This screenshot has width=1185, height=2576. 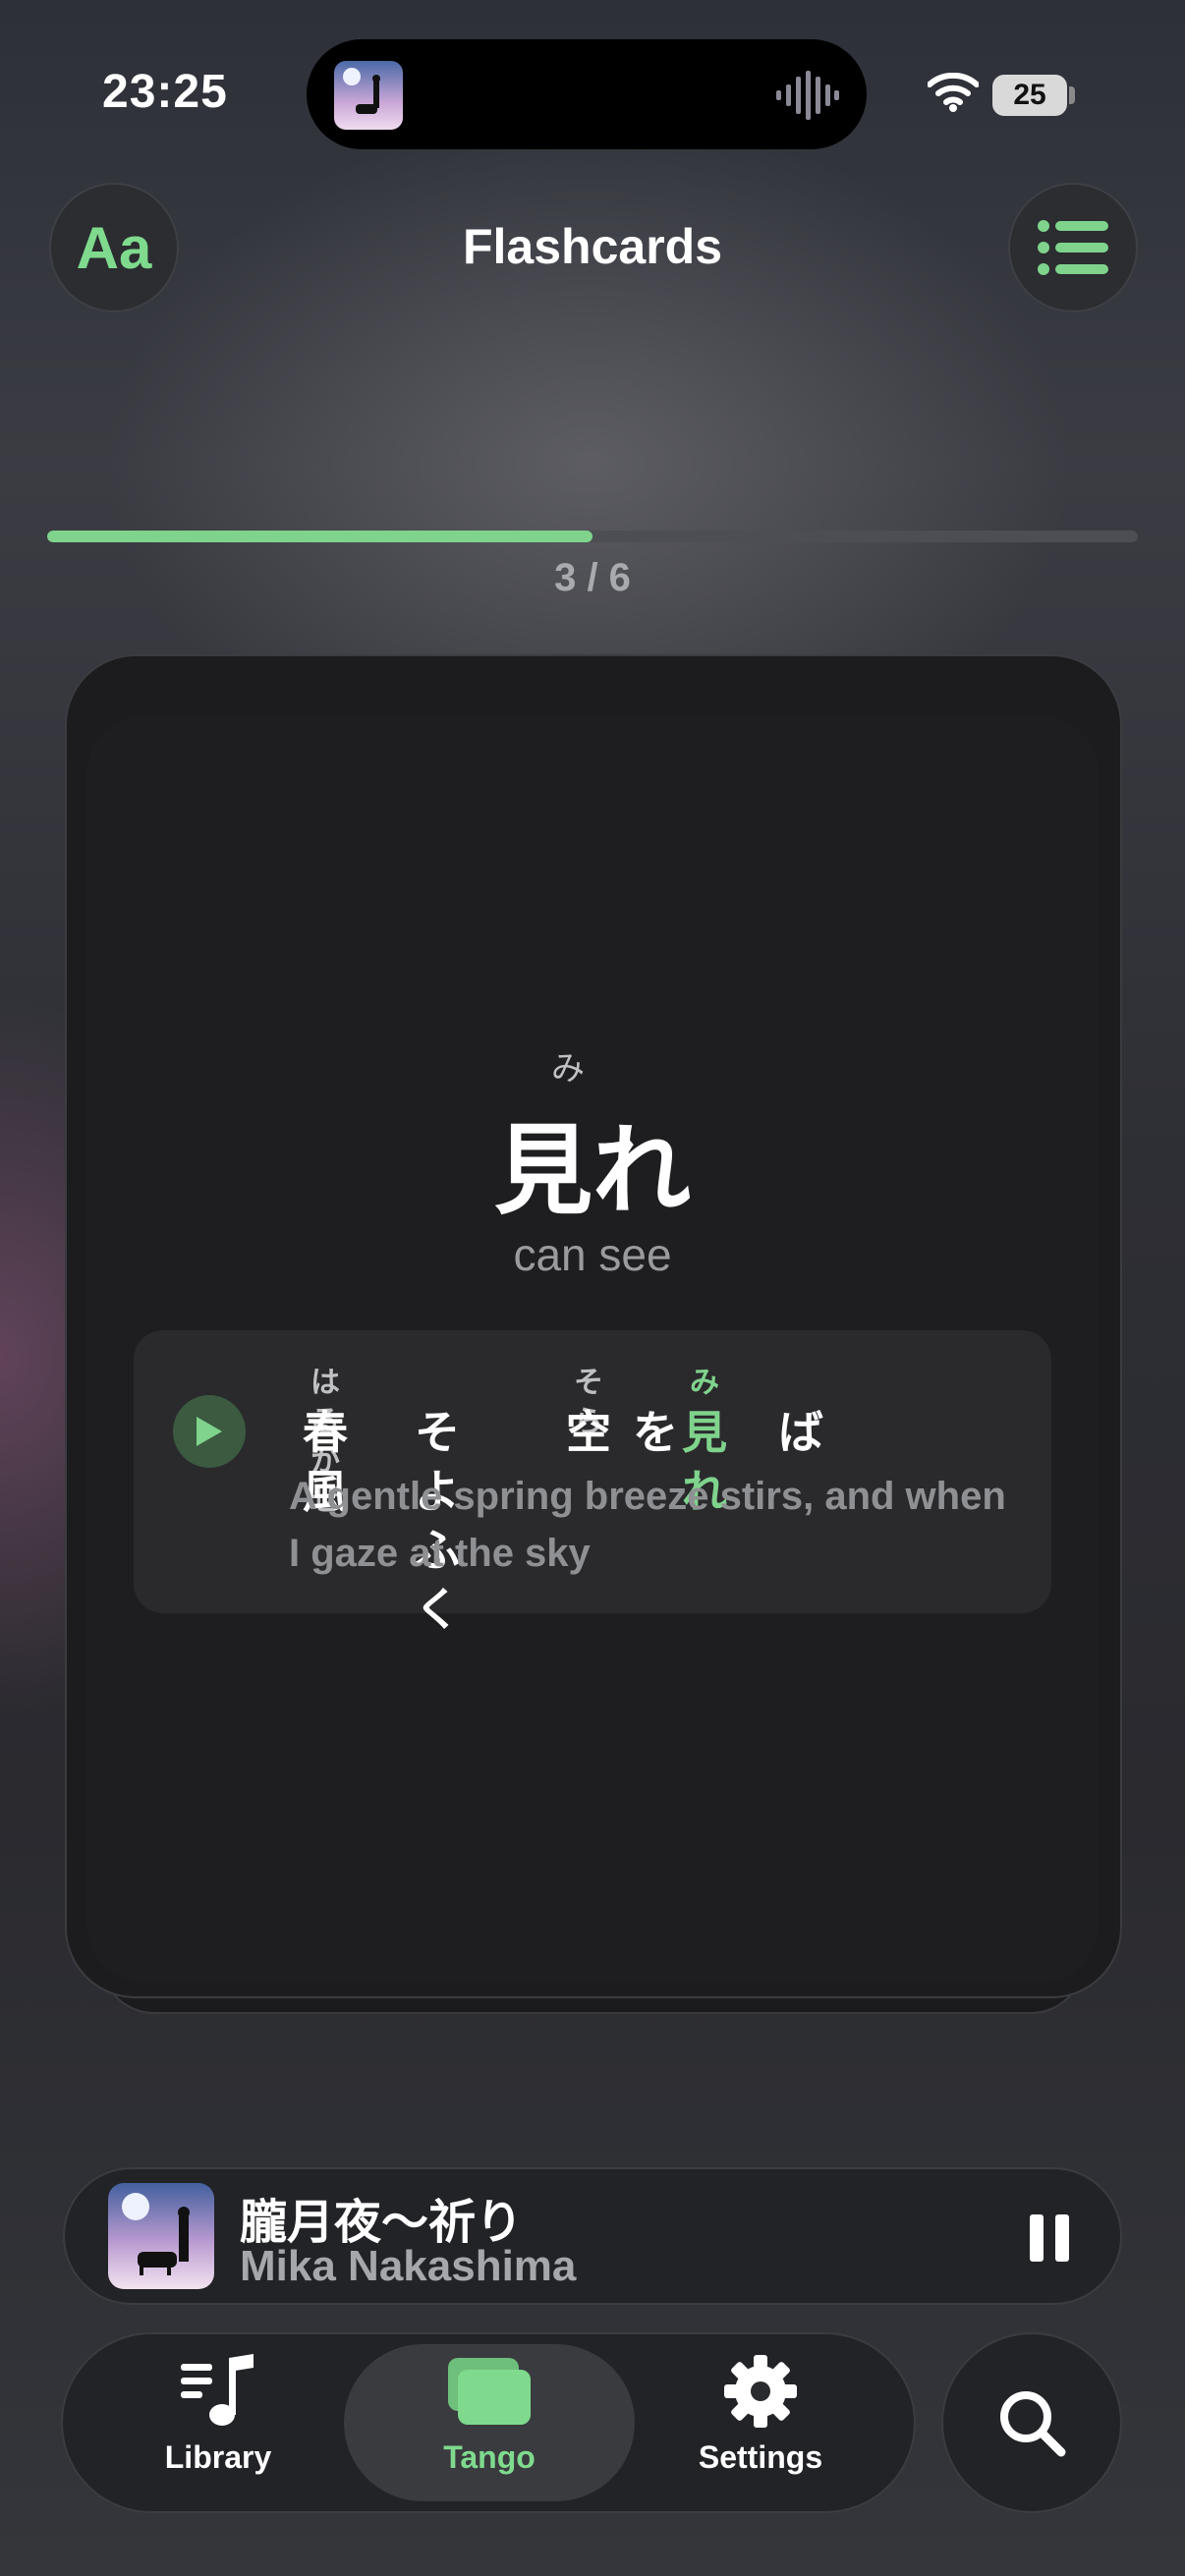 I want to click on segment-text: 空, so click(x=589, y=1432).